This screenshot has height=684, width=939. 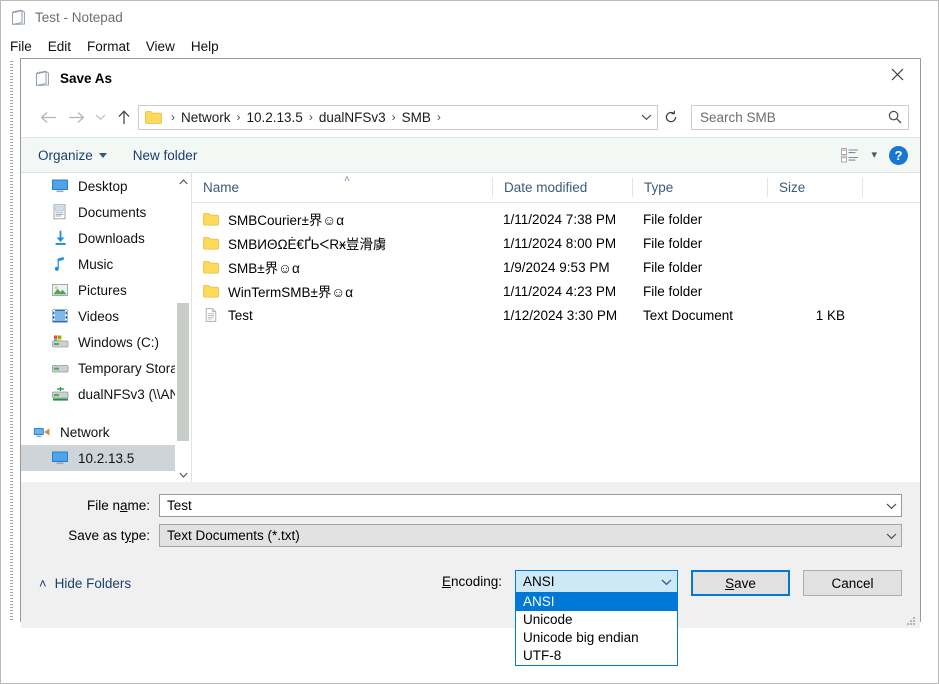 I want to click on dialog-title-text: Save As, so click(x=86, y=78).